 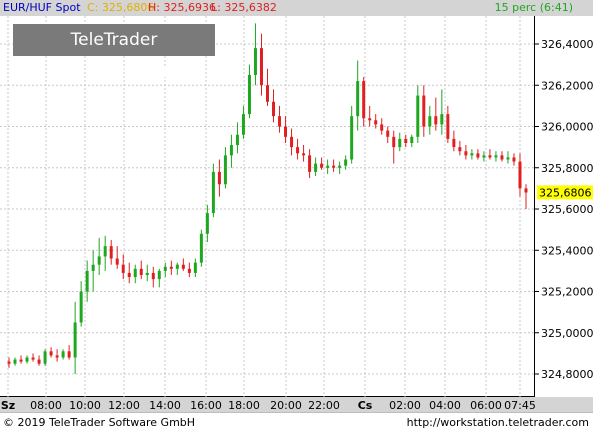 What do you see at coordinates (165, 405) in the screenshot?
I see `x-tick-label: 14:00` at bounding box center [165, 405].